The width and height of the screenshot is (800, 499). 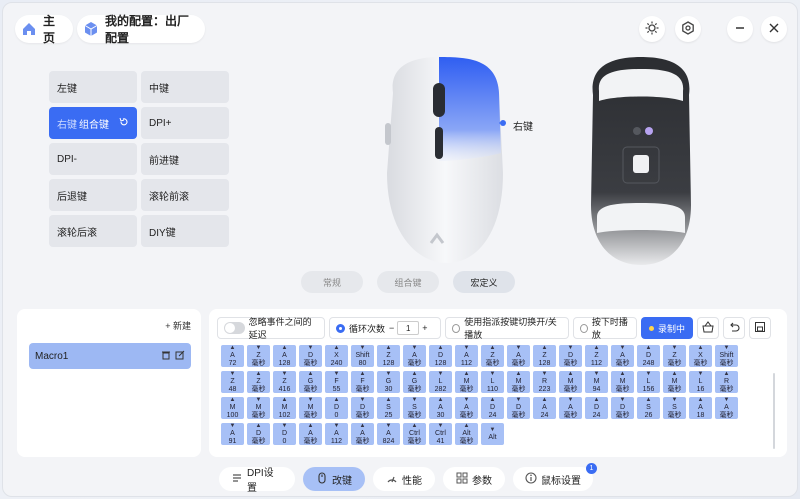 What do you see at coordinates (688, 29) in the screenshot?
I see `settings-button` at bounding box center [688, 29].